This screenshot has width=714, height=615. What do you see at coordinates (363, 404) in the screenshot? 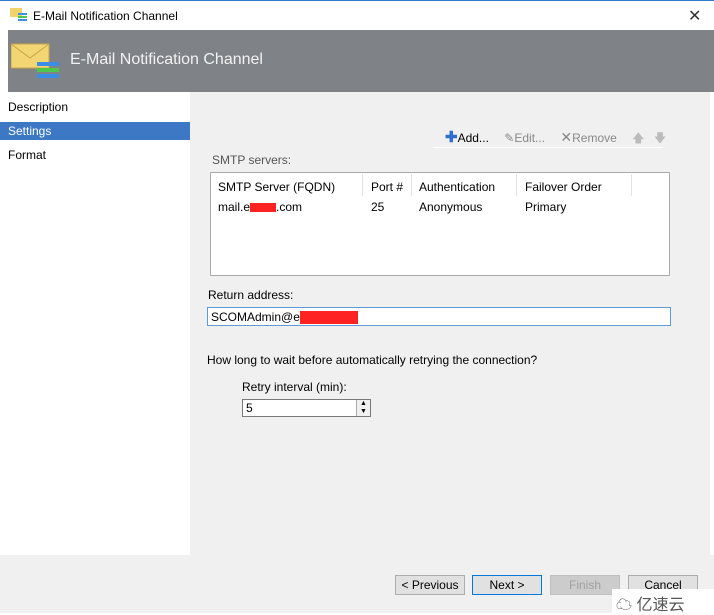
I see `stepper-up-icon: ▲` at bounding box center [363, 404].